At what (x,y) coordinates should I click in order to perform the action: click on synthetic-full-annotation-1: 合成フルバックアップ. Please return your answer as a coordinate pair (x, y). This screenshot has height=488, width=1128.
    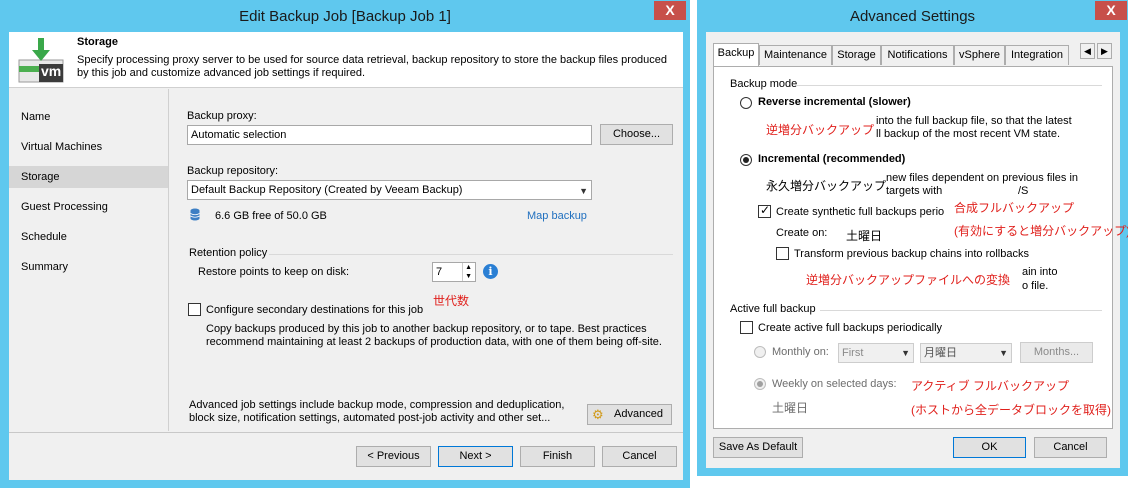
    Looking at the image, I should click on (1014, 208).